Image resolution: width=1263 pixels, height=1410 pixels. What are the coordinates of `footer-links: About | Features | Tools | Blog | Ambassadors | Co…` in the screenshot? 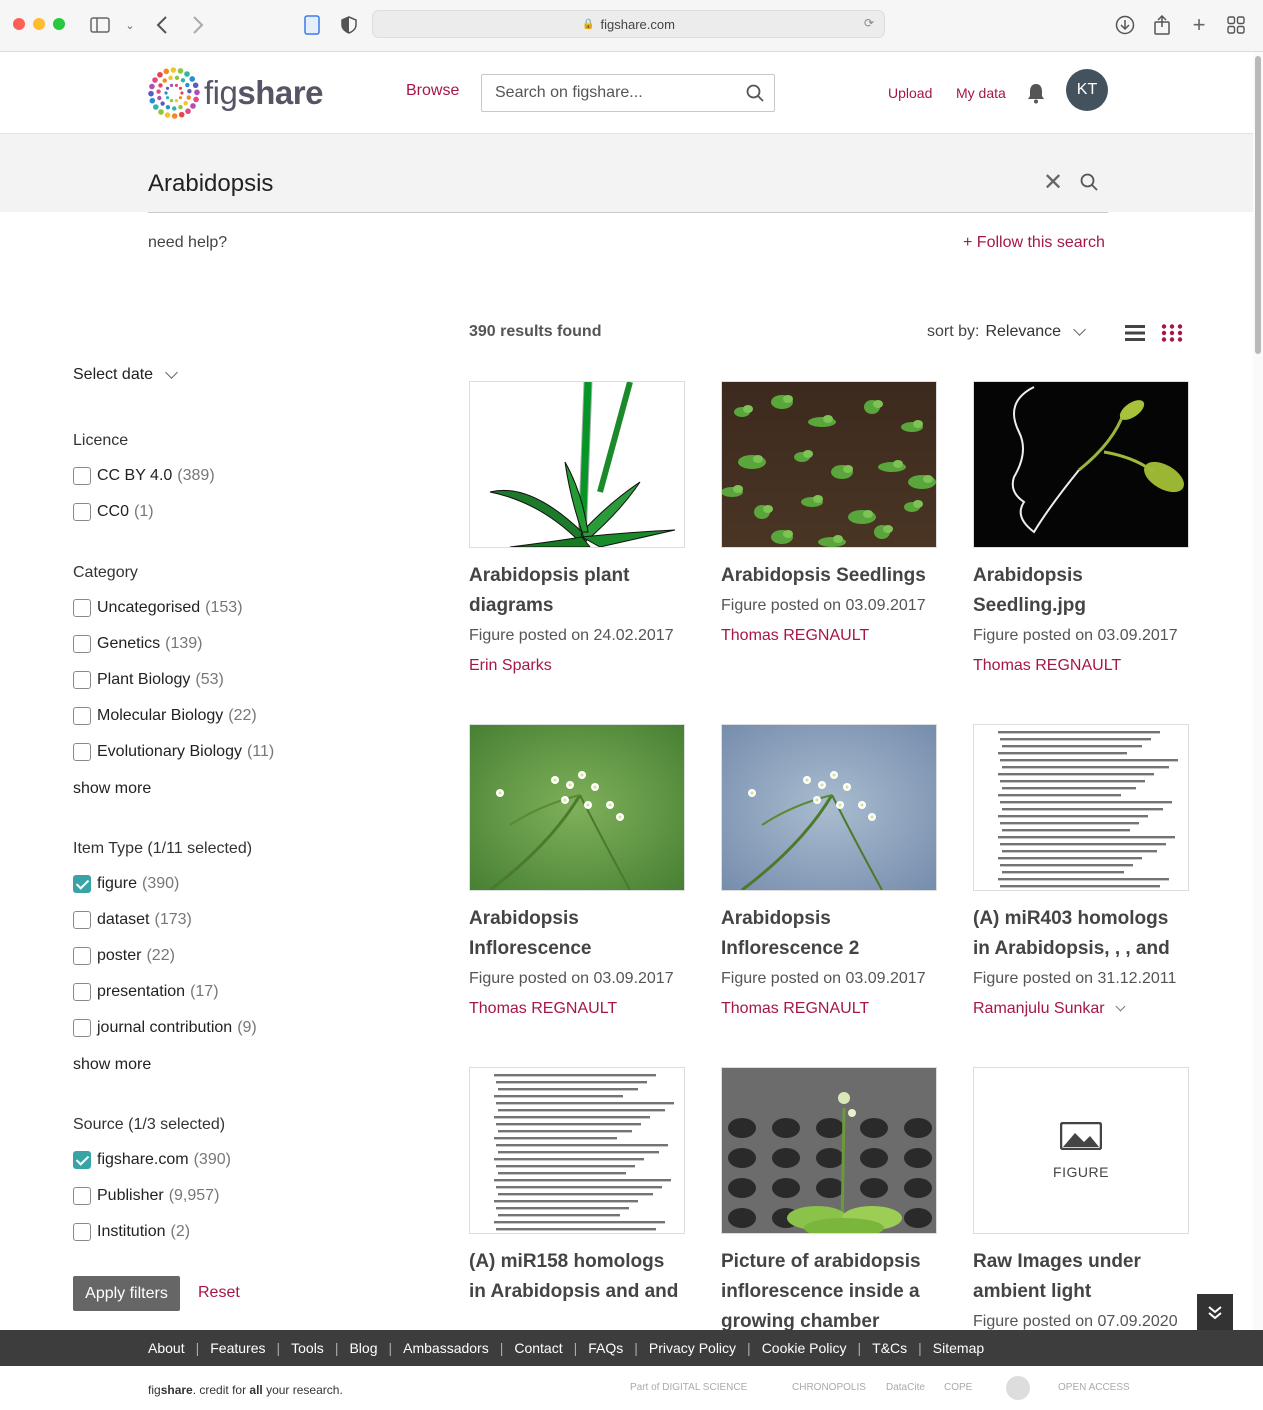 It's located at (631, 1348).